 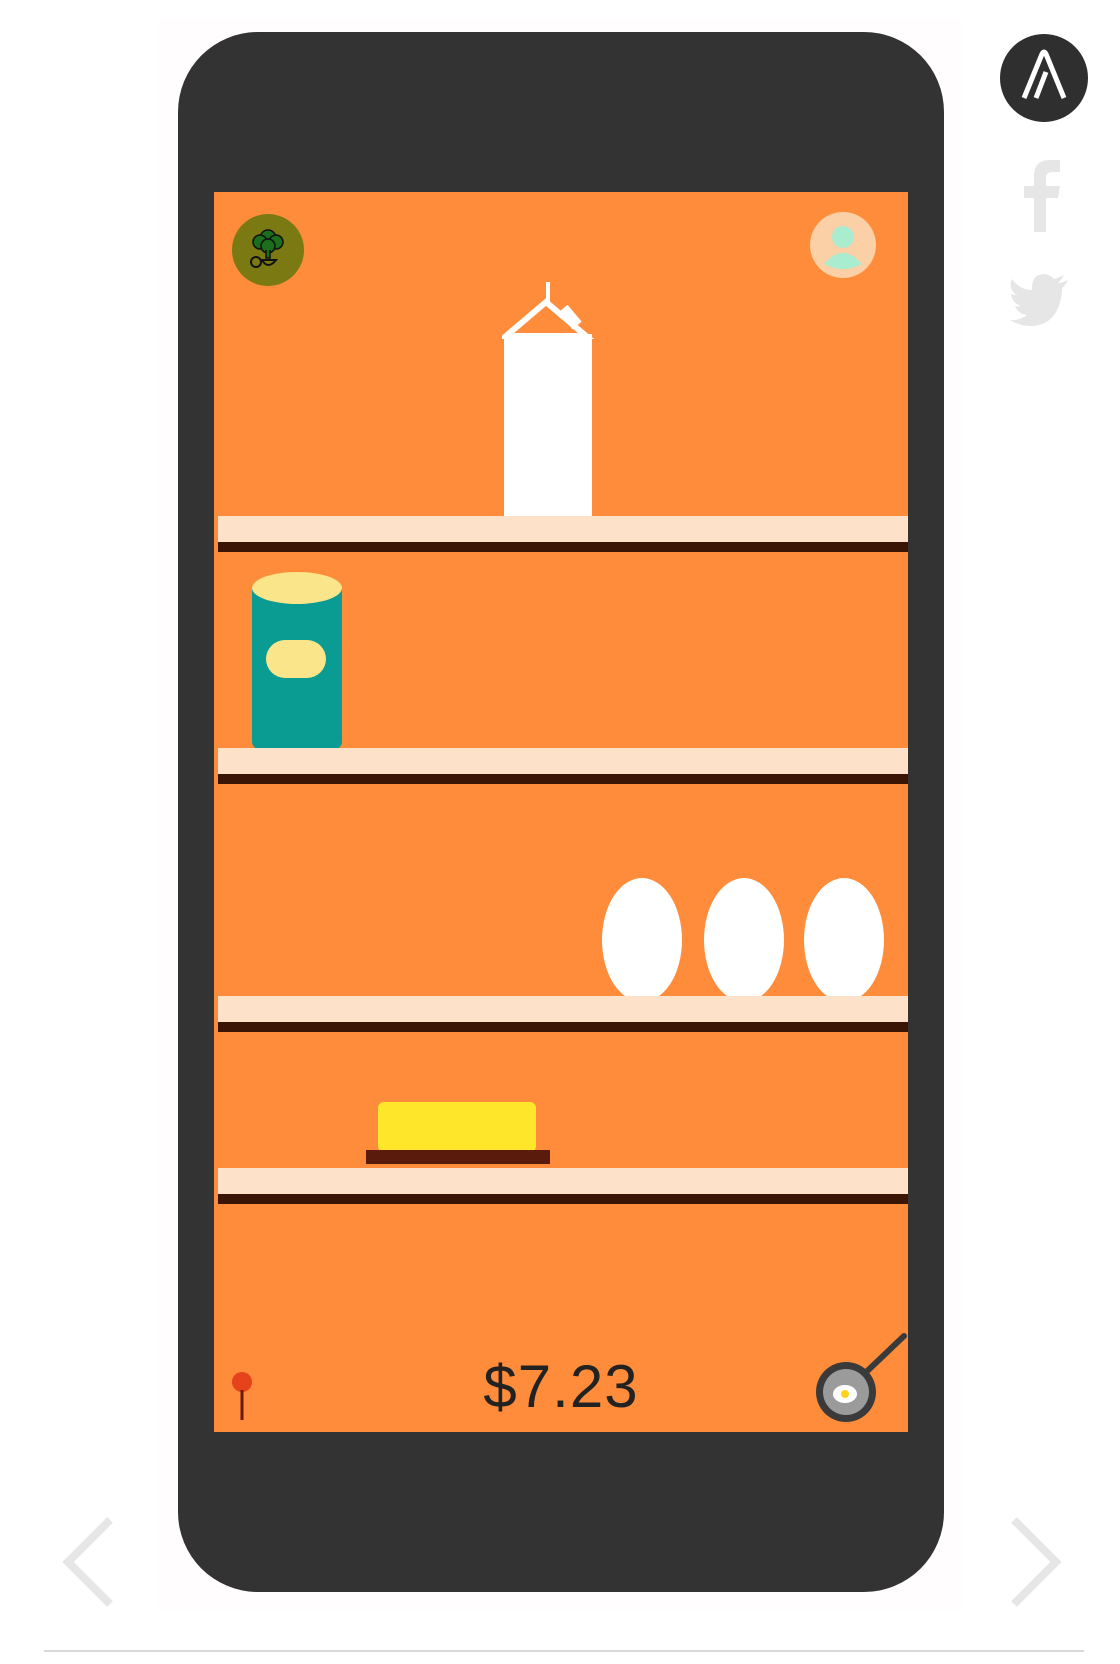 What do you see at coordinates (550, 399) in the screenshot?
I see `milk-carton` at bounding box center [550, 399].